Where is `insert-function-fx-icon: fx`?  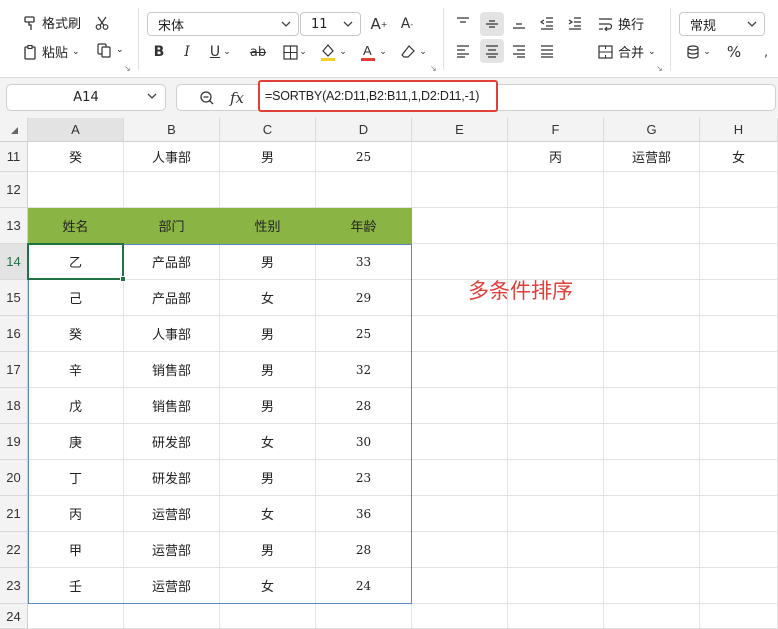 insert-function-fx-icon: fx is located at coordinates (237, 98).